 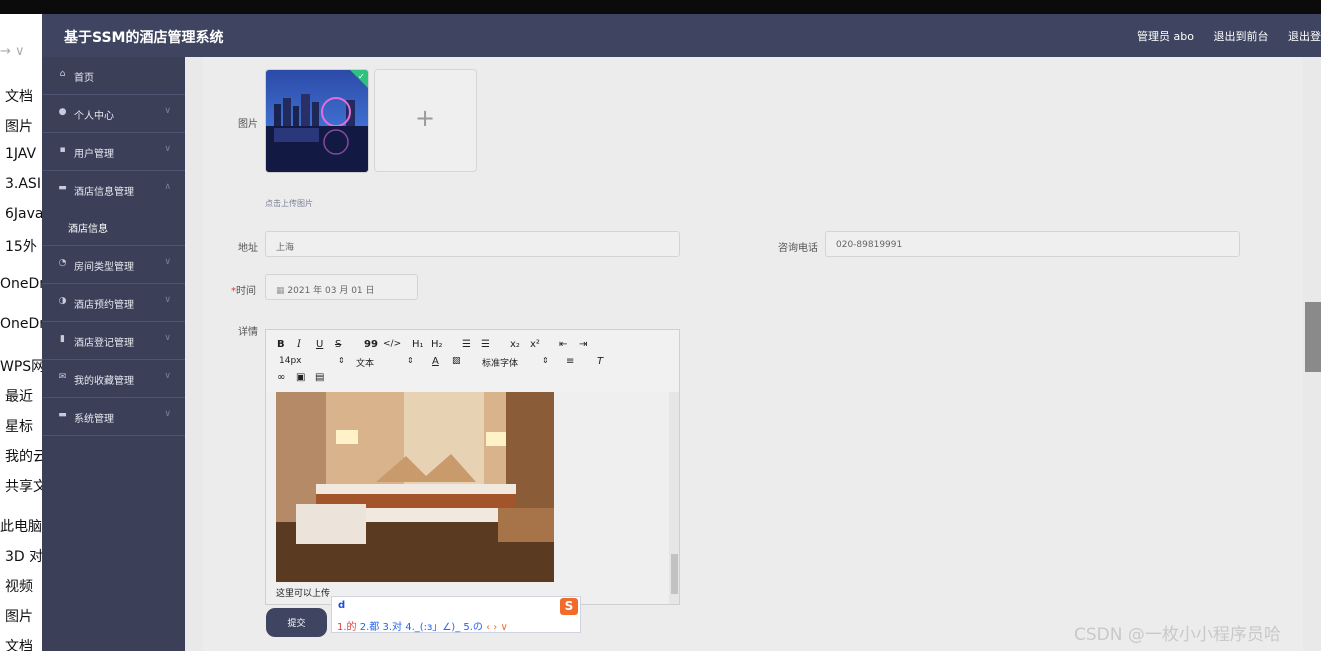 I want to click on sidebar-item-hotel-info-management: ▬ 酒店信息管理 ∧, so click(x=113, y=190).